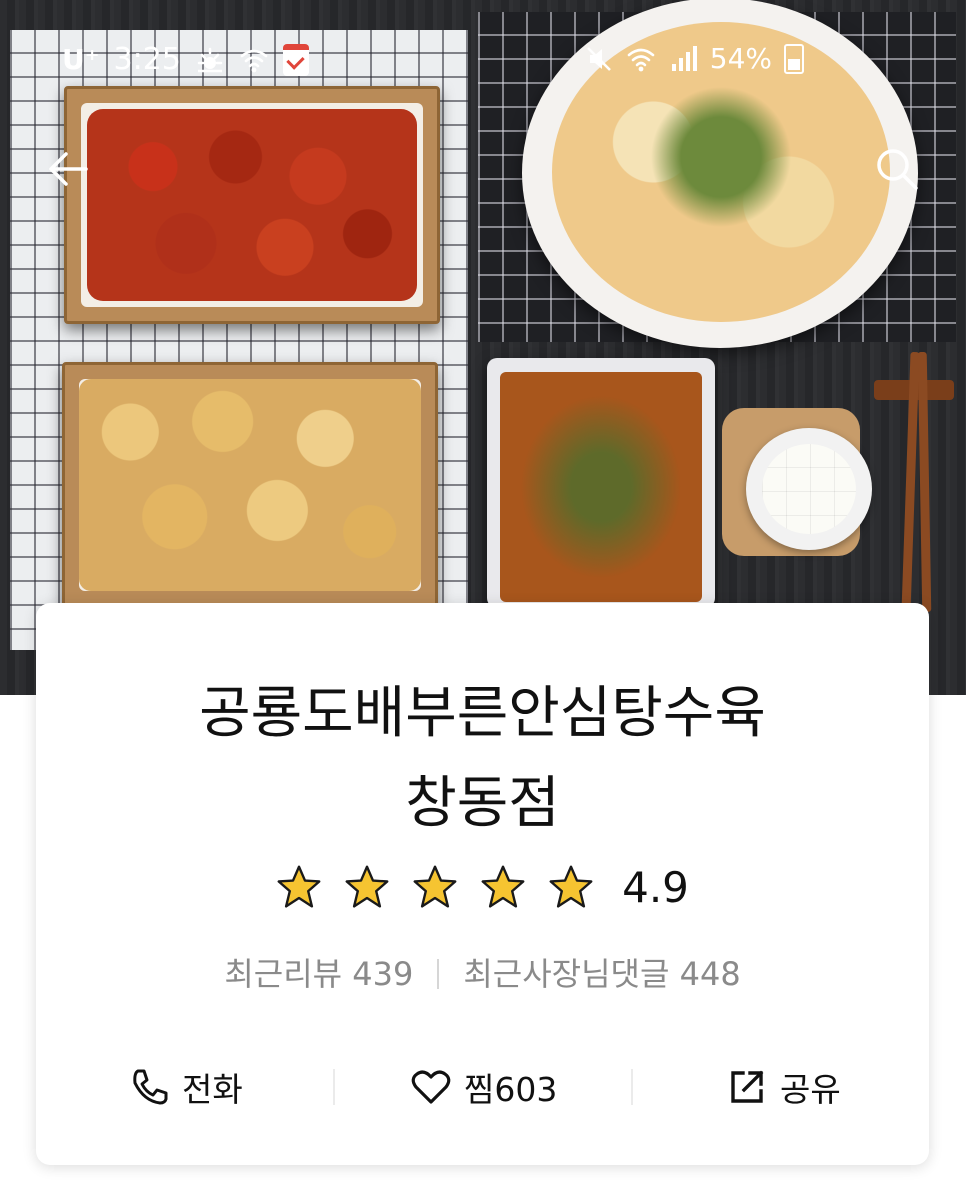  I want to click on call-label: 전화, so click(212, 1089).